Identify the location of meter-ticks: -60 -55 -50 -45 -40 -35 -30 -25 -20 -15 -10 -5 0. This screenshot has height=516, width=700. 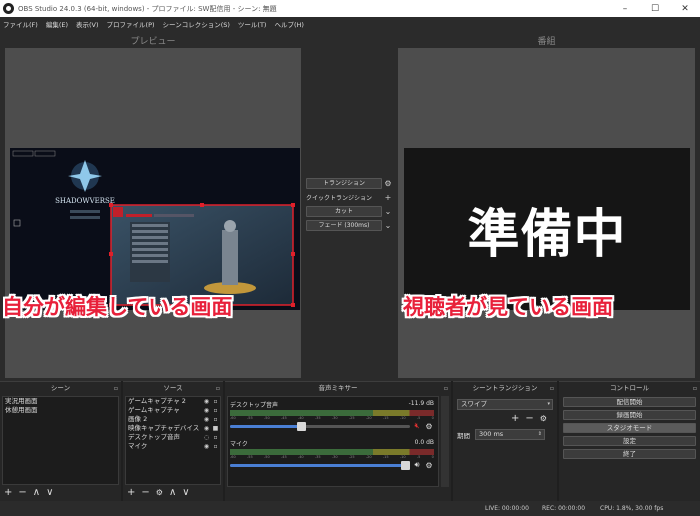
(332, 418).